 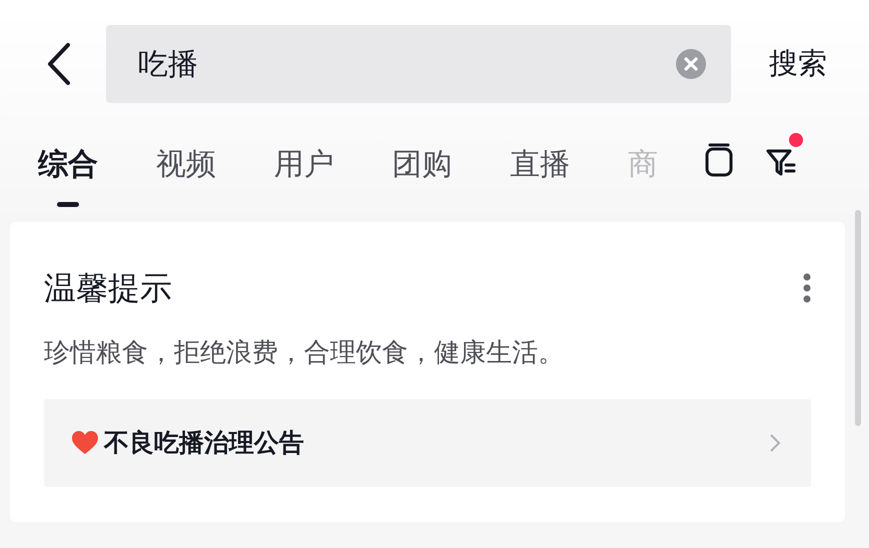 What do you see at coordinates (405, 64) in the screenshot?
I see `search-input: 吃播` at bounding box center [405, 64].